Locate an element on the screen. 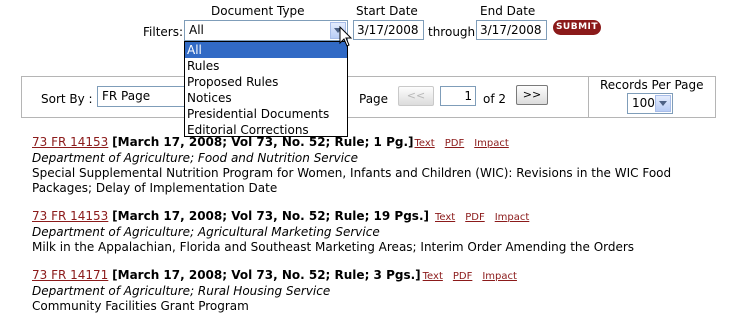 The height and width of the screenshot is (317, 729). start-date-header: Start Date is located at coordinates (387, 11).